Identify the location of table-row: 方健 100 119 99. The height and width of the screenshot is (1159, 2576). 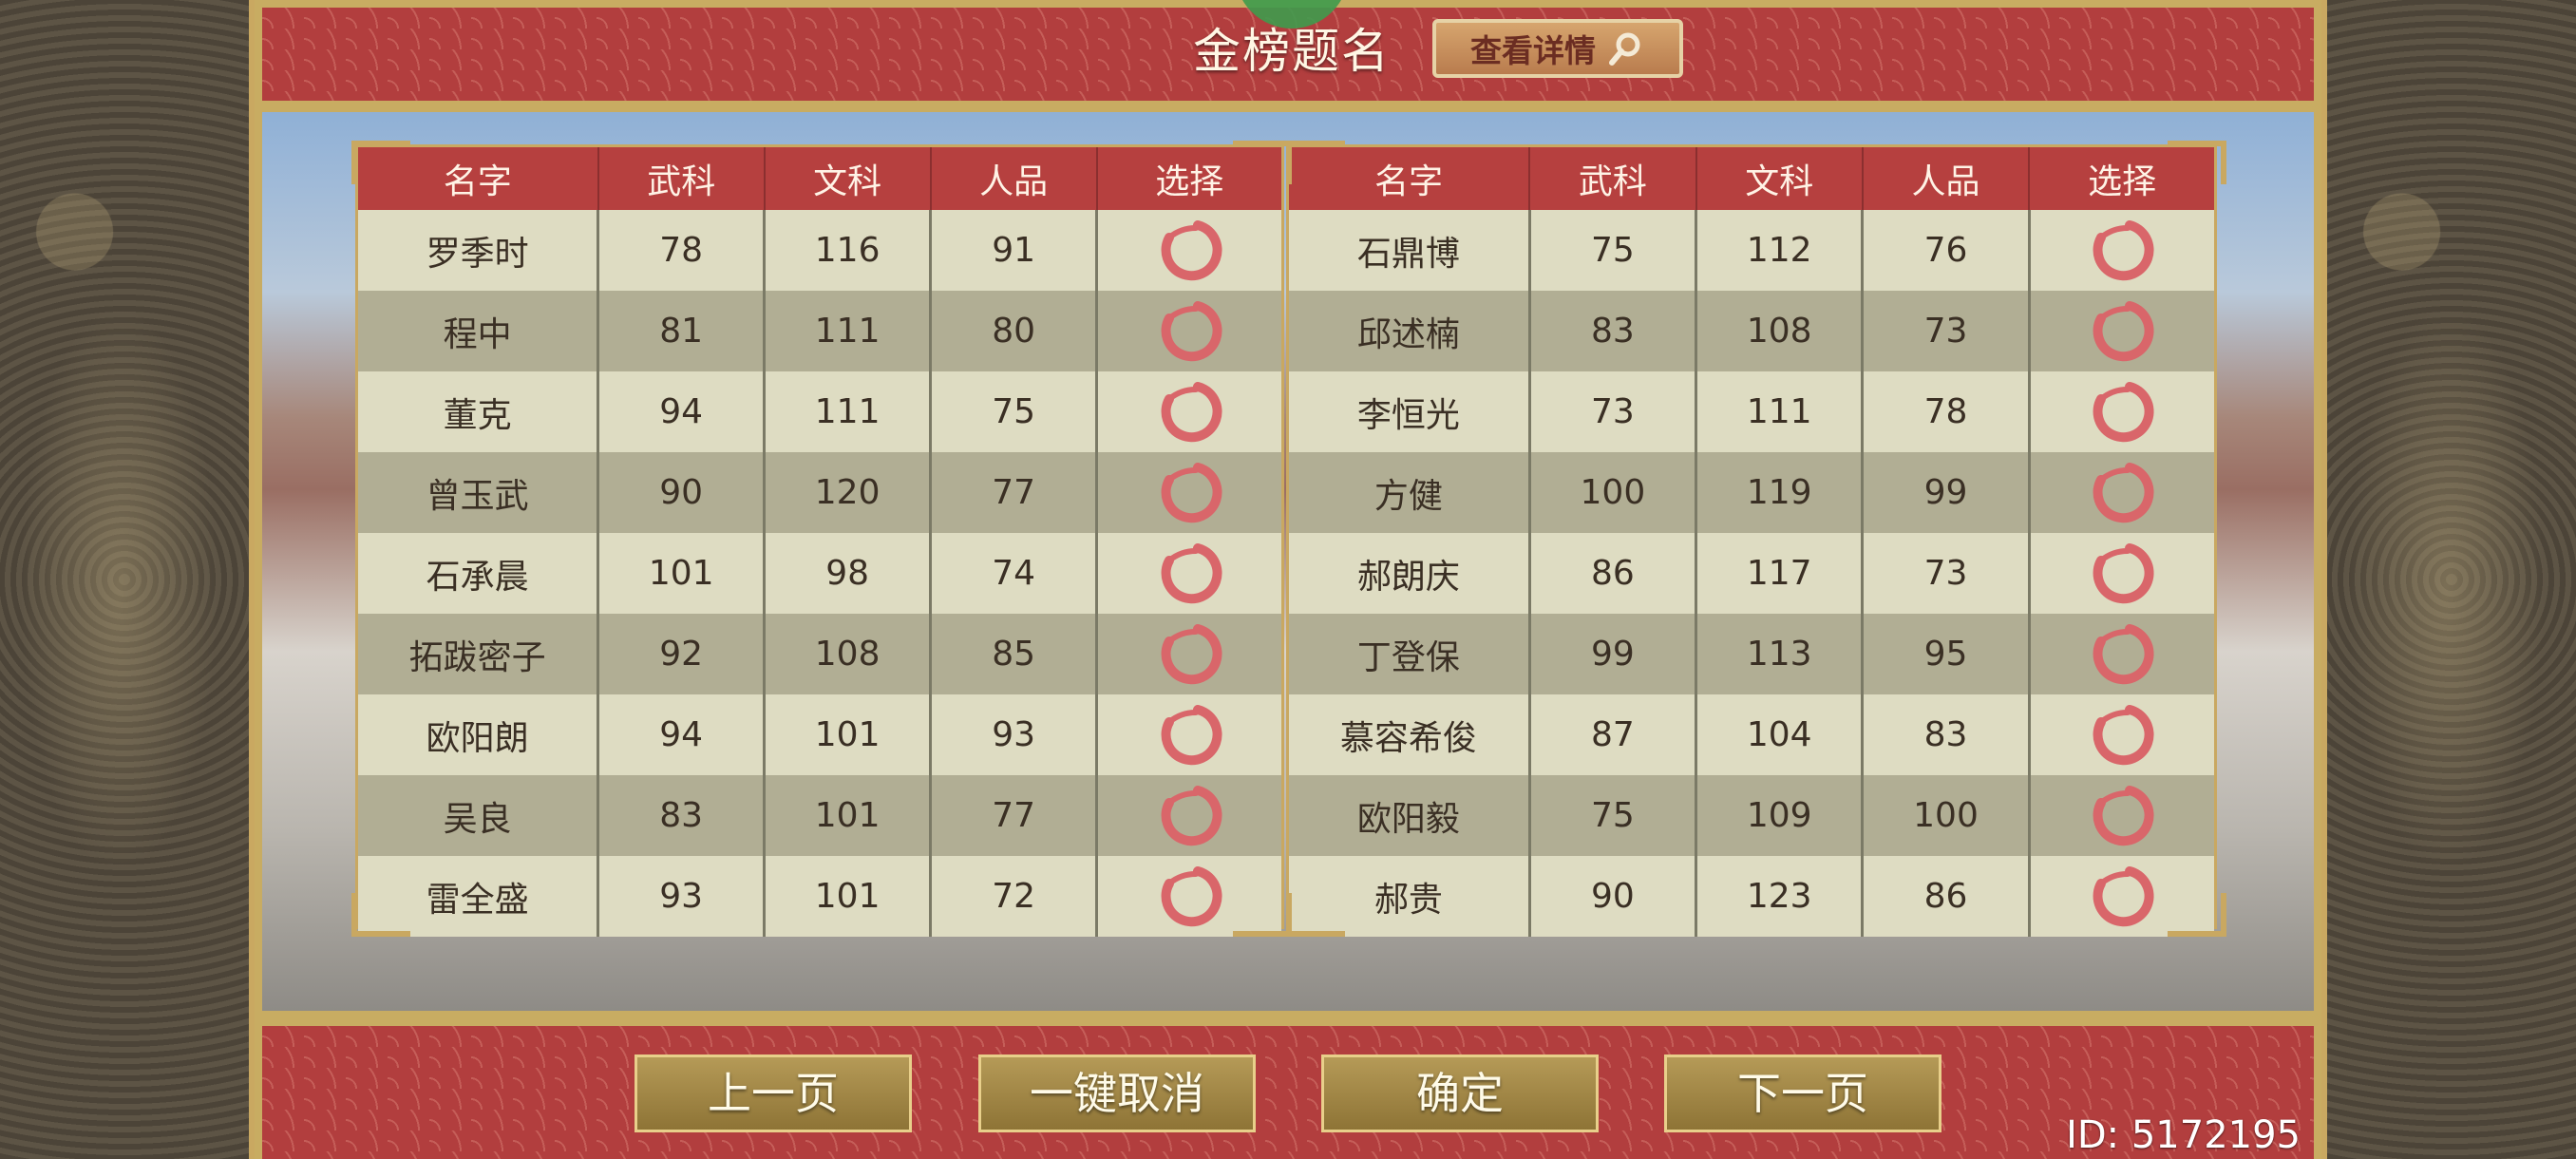
(1751, 492).